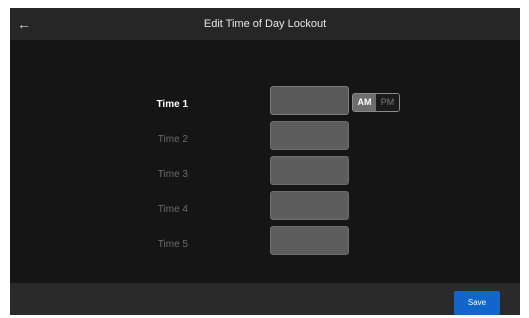 The width and height of the screenshot is (529, 318). Describe the element at coordinates (24, 24) in the screenshot. I see `back-arrow-icon: ←` at that location.